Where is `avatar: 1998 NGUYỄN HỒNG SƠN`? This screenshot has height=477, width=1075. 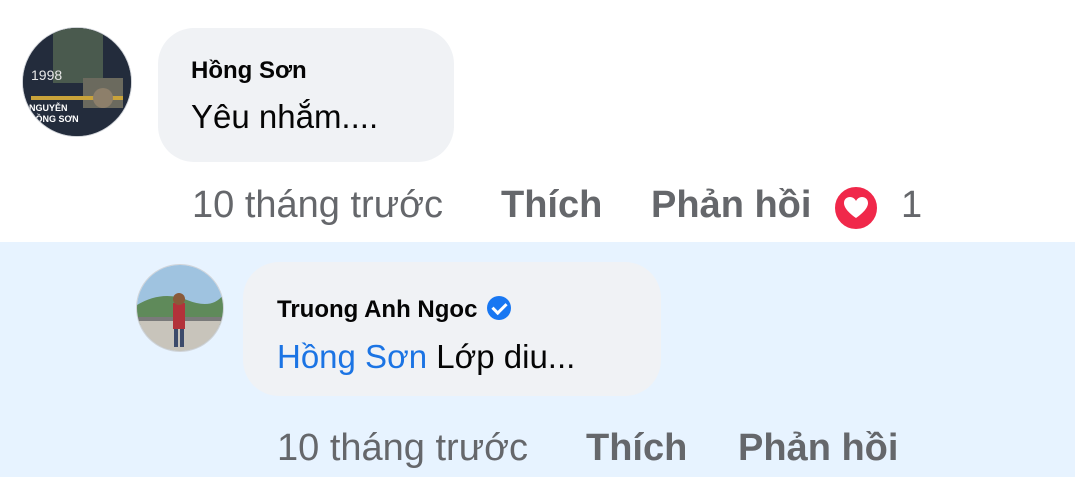 avatar: 1998 NGUYỄN HỒNG SƠN is located at coordinates (77, 82).